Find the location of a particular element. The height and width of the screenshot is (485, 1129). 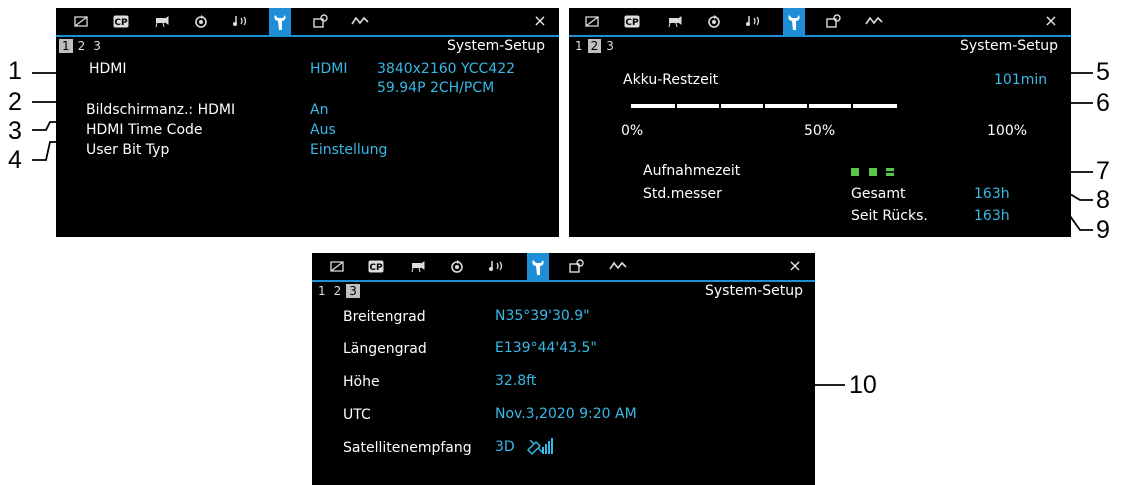

callout-7: 7 is located at coordinates (1103, 171).